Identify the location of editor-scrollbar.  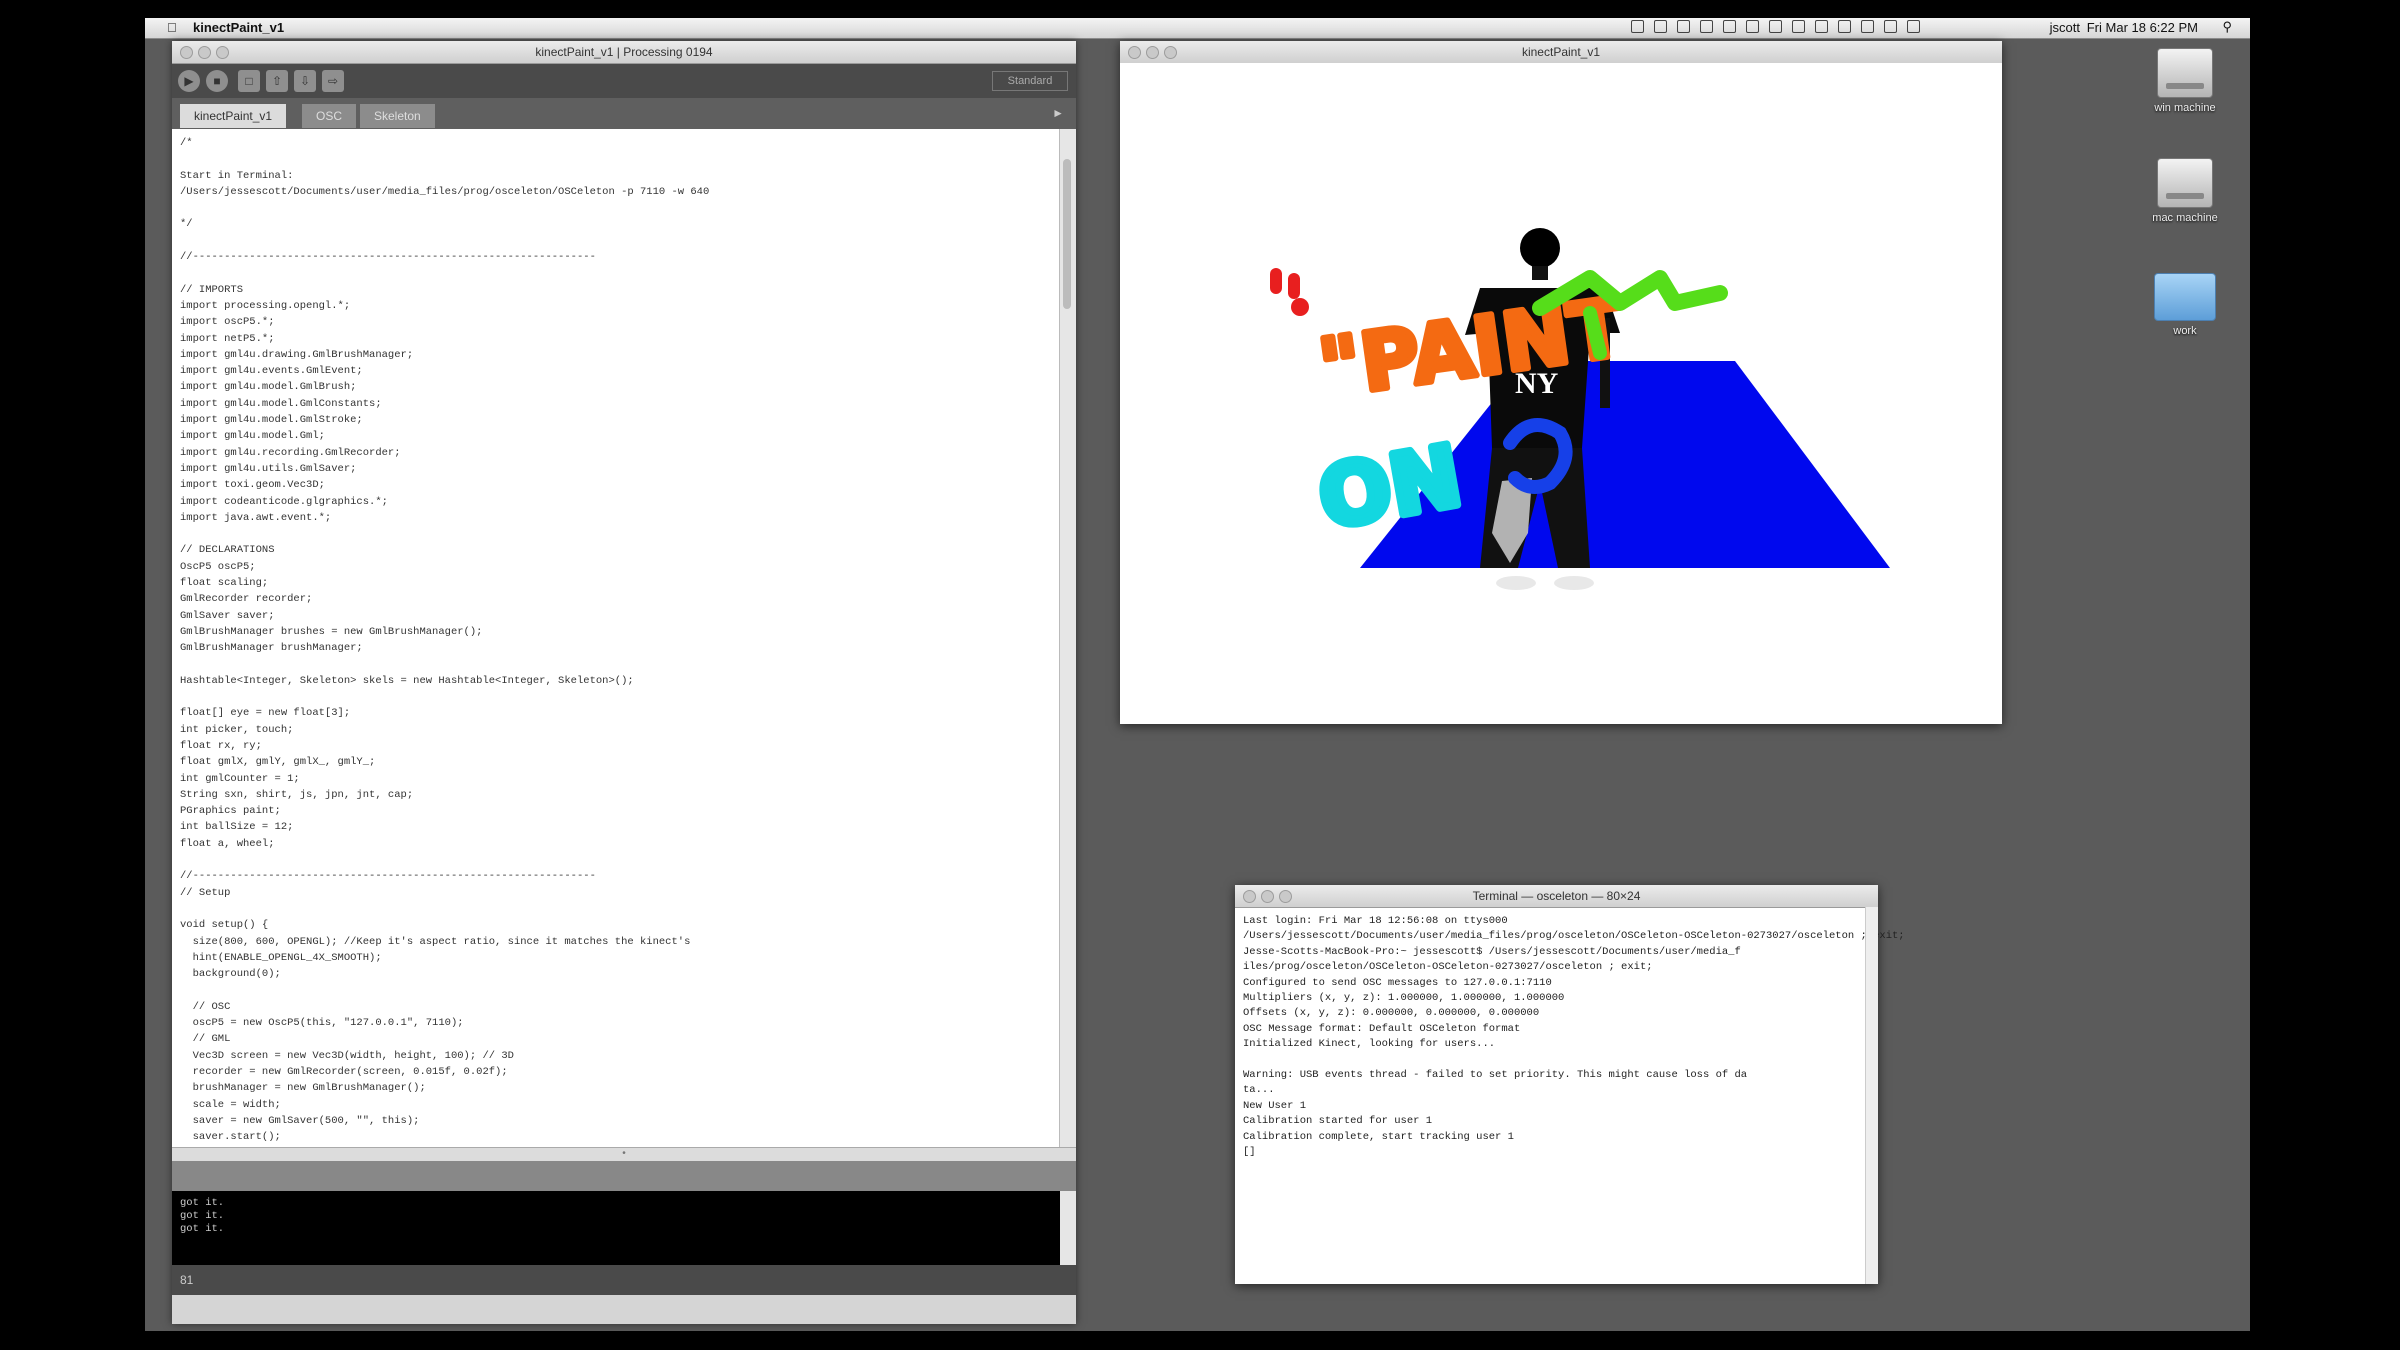
(1067, 638).